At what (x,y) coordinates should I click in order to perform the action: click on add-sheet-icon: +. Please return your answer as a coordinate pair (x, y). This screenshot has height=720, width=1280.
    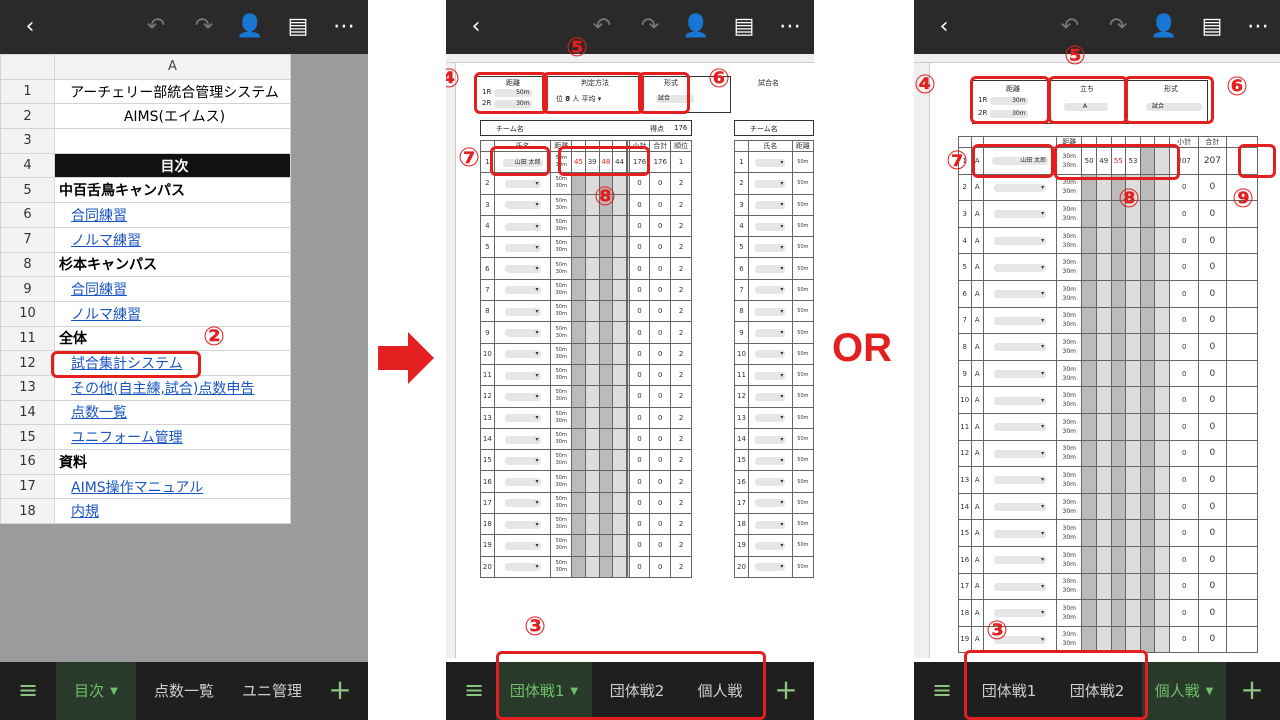
    Looking at the image, I should click on (1252, 691).